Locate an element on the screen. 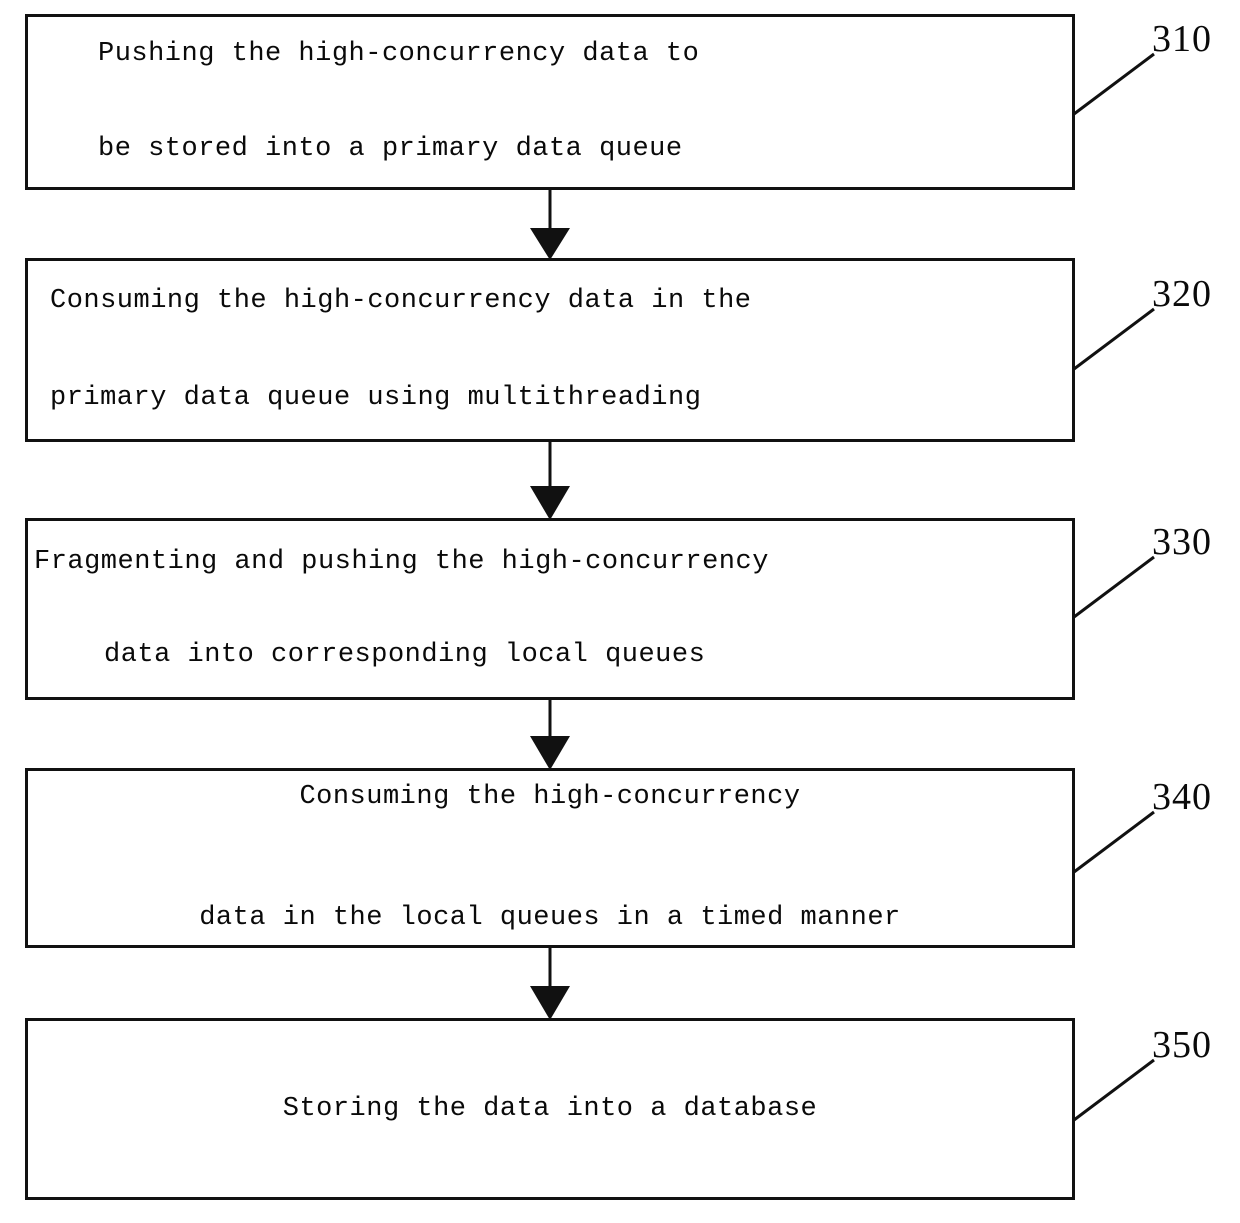 This screenshot has width=1240, height=1223. node-340-line-1: Consuming the high-concurrency is located at coordinates (550, 797).